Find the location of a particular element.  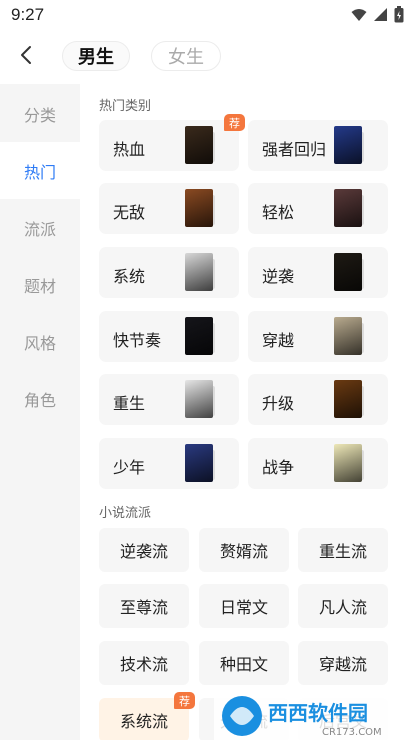

hot-category-label: 升级 is located at coordinates (278, 404).